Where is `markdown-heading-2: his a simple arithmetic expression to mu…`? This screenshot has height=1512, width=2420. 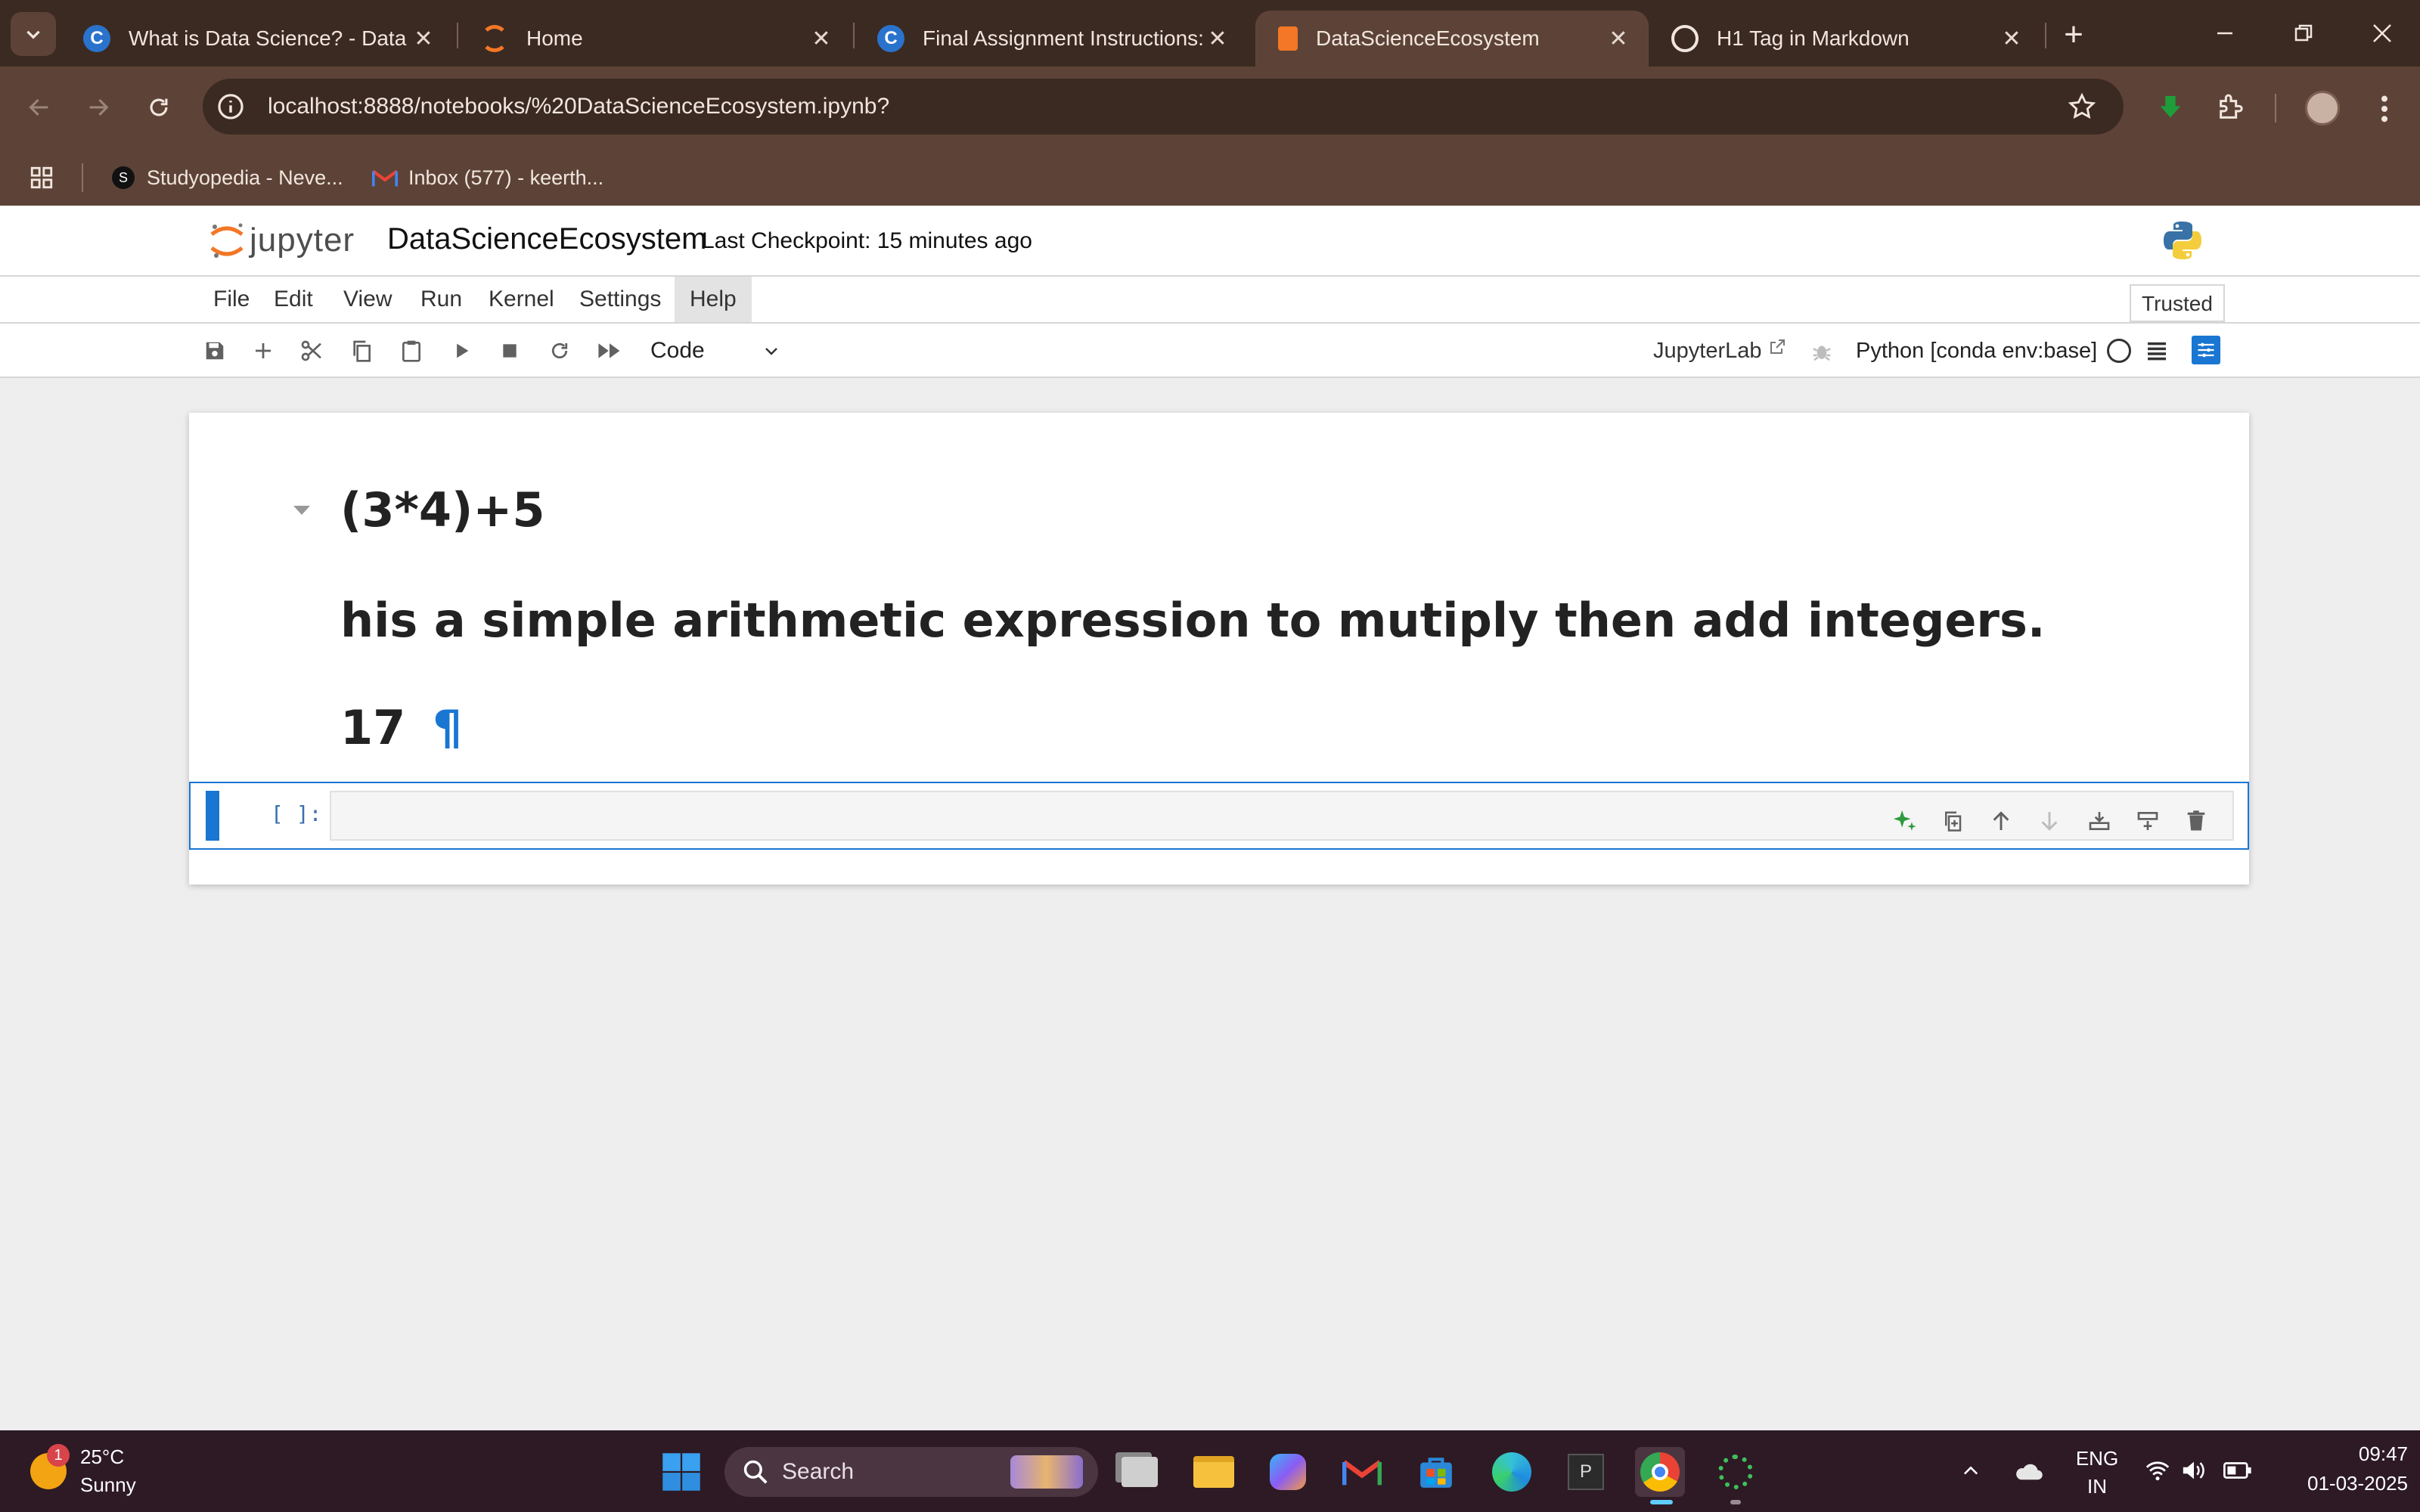
markdown-heading-2: his a simple arithmetic expression to mu… is located at coordinates (1193, 620).